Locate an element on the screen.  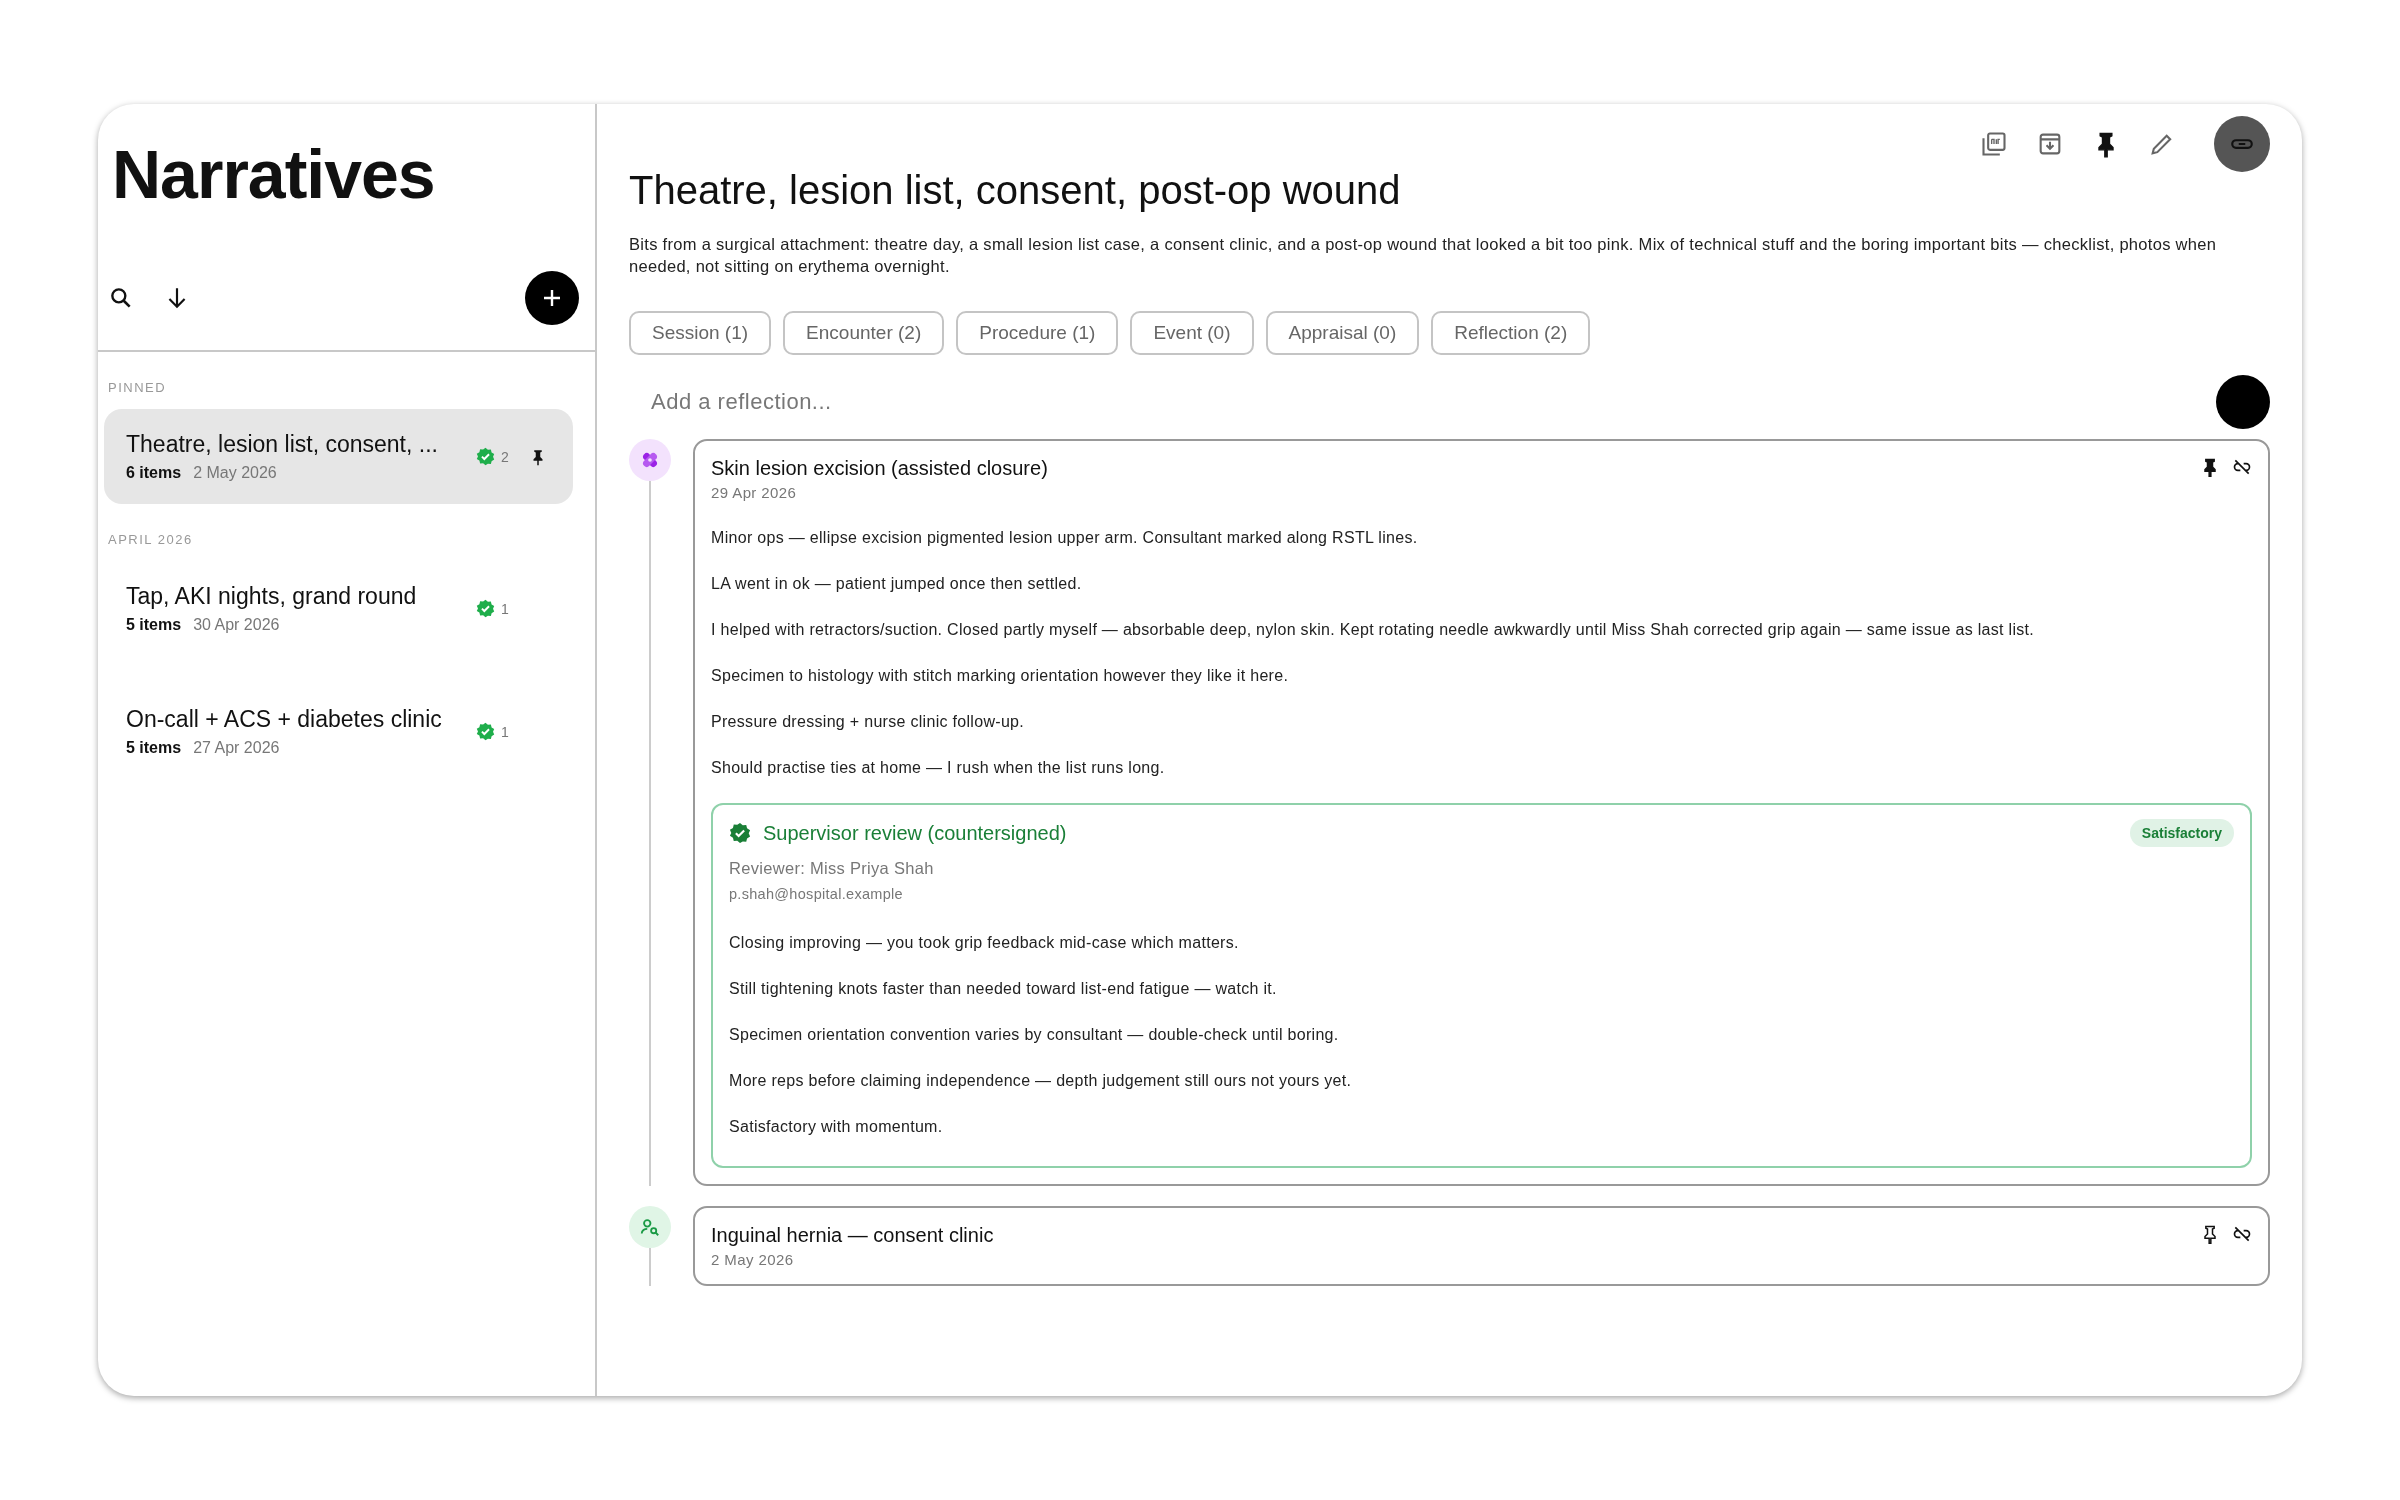
review-paragraph: More reps before claiming independence — depth judgement still ours not yours yet. is located at coordinates (1041, 1081).